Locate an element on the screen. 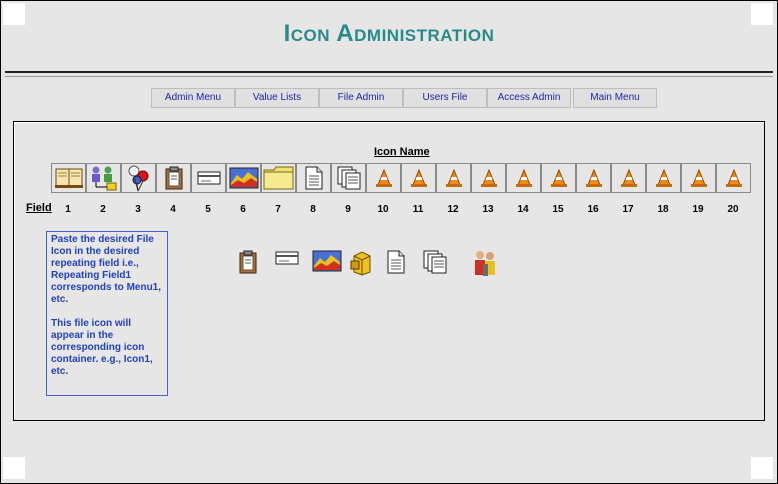 The height and width of the screenshot is (484, 778). field-number-12: 12 is located at coordinates (453, 209).